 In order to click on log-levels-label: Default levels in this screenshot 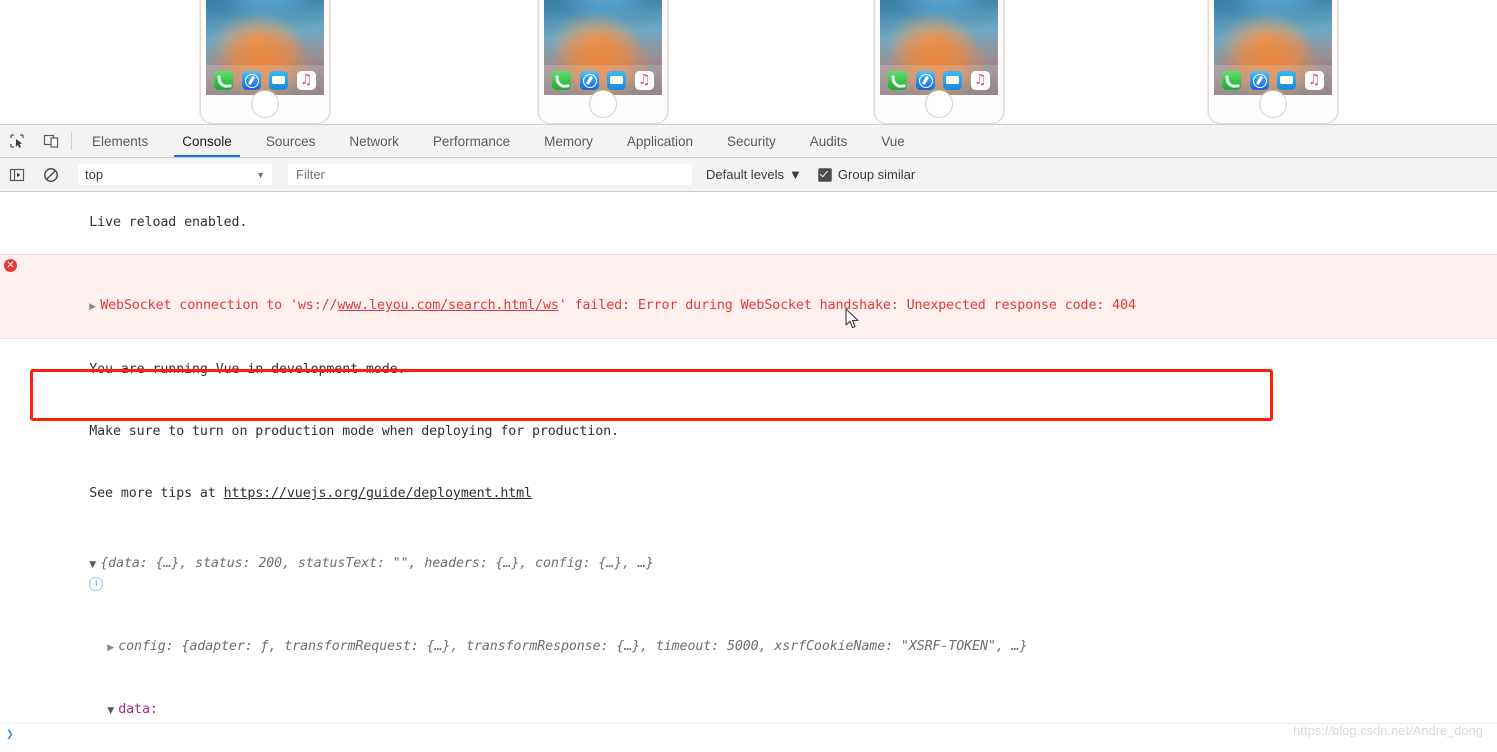, I will do `click(745, 174)`.